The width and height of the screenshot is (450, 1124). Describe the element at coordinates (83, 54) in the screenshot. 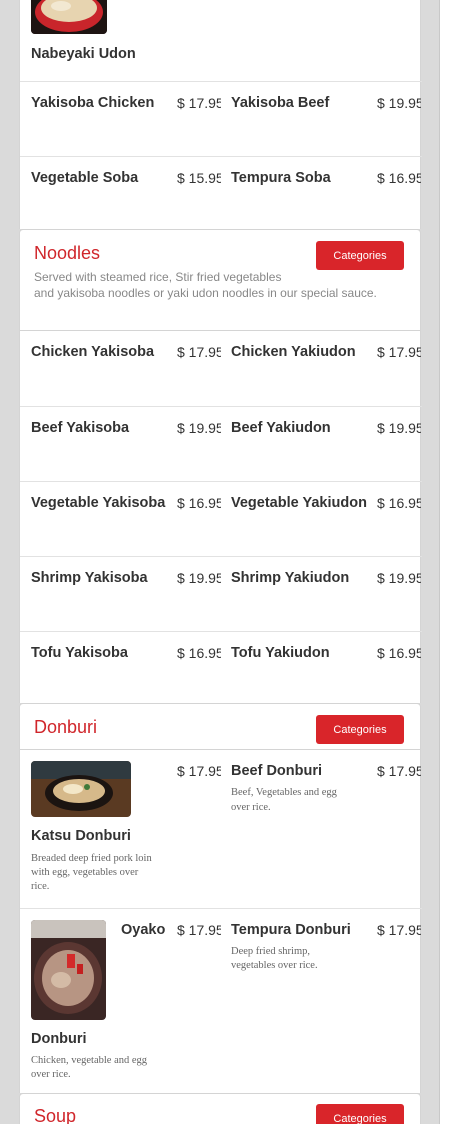

I see `item-name: Nabeyaki Udon` at that location.